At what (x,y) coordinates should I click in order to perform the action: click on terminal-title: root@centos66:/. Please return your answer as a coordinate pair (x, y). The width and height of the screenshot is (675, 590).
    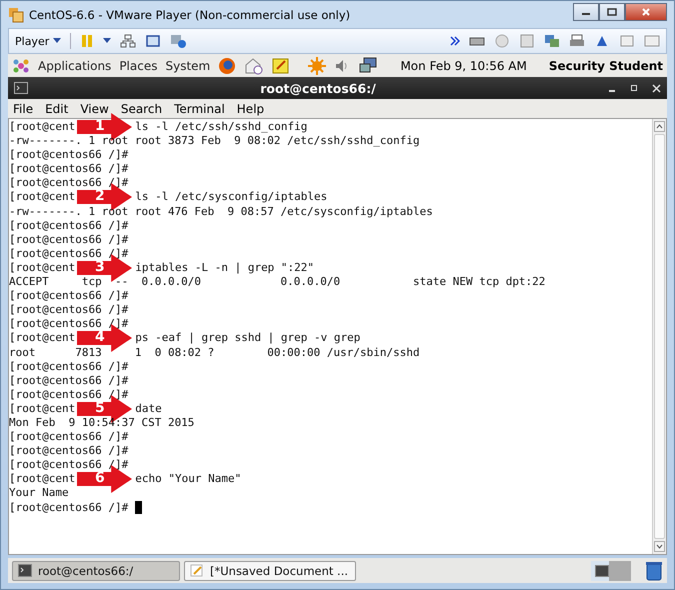
    Looking at the image, I should click on (318, 88).